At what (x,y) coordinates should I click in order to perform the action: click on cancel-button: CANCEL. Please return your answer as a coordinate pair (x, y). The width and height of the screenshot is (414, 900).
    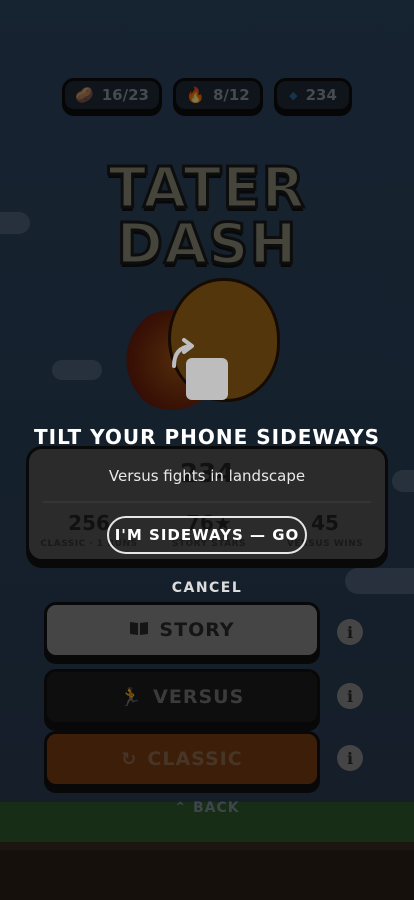
    Looking at the image, I should click on (207, 588).